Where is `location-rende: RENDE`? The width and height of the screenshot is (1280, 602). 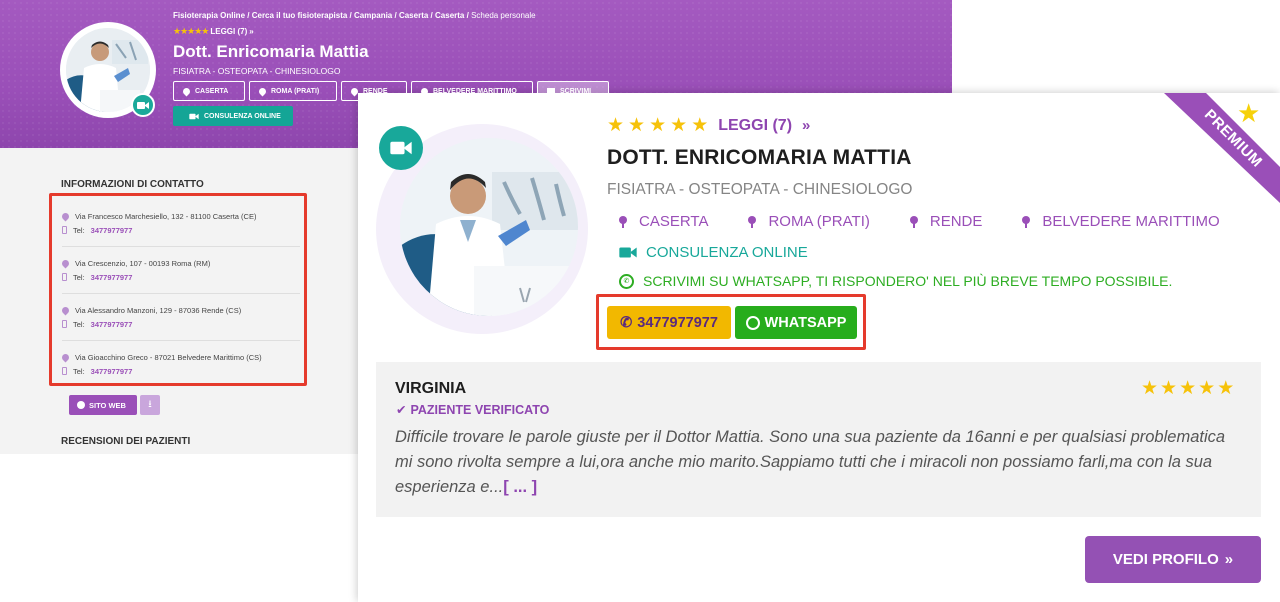 location-rende: RENDE is located at coordinates (946, 221).